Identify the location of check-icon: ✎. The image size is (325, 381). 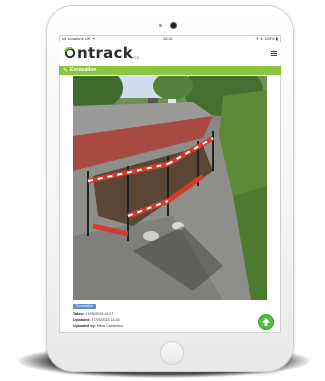
(66, 71).